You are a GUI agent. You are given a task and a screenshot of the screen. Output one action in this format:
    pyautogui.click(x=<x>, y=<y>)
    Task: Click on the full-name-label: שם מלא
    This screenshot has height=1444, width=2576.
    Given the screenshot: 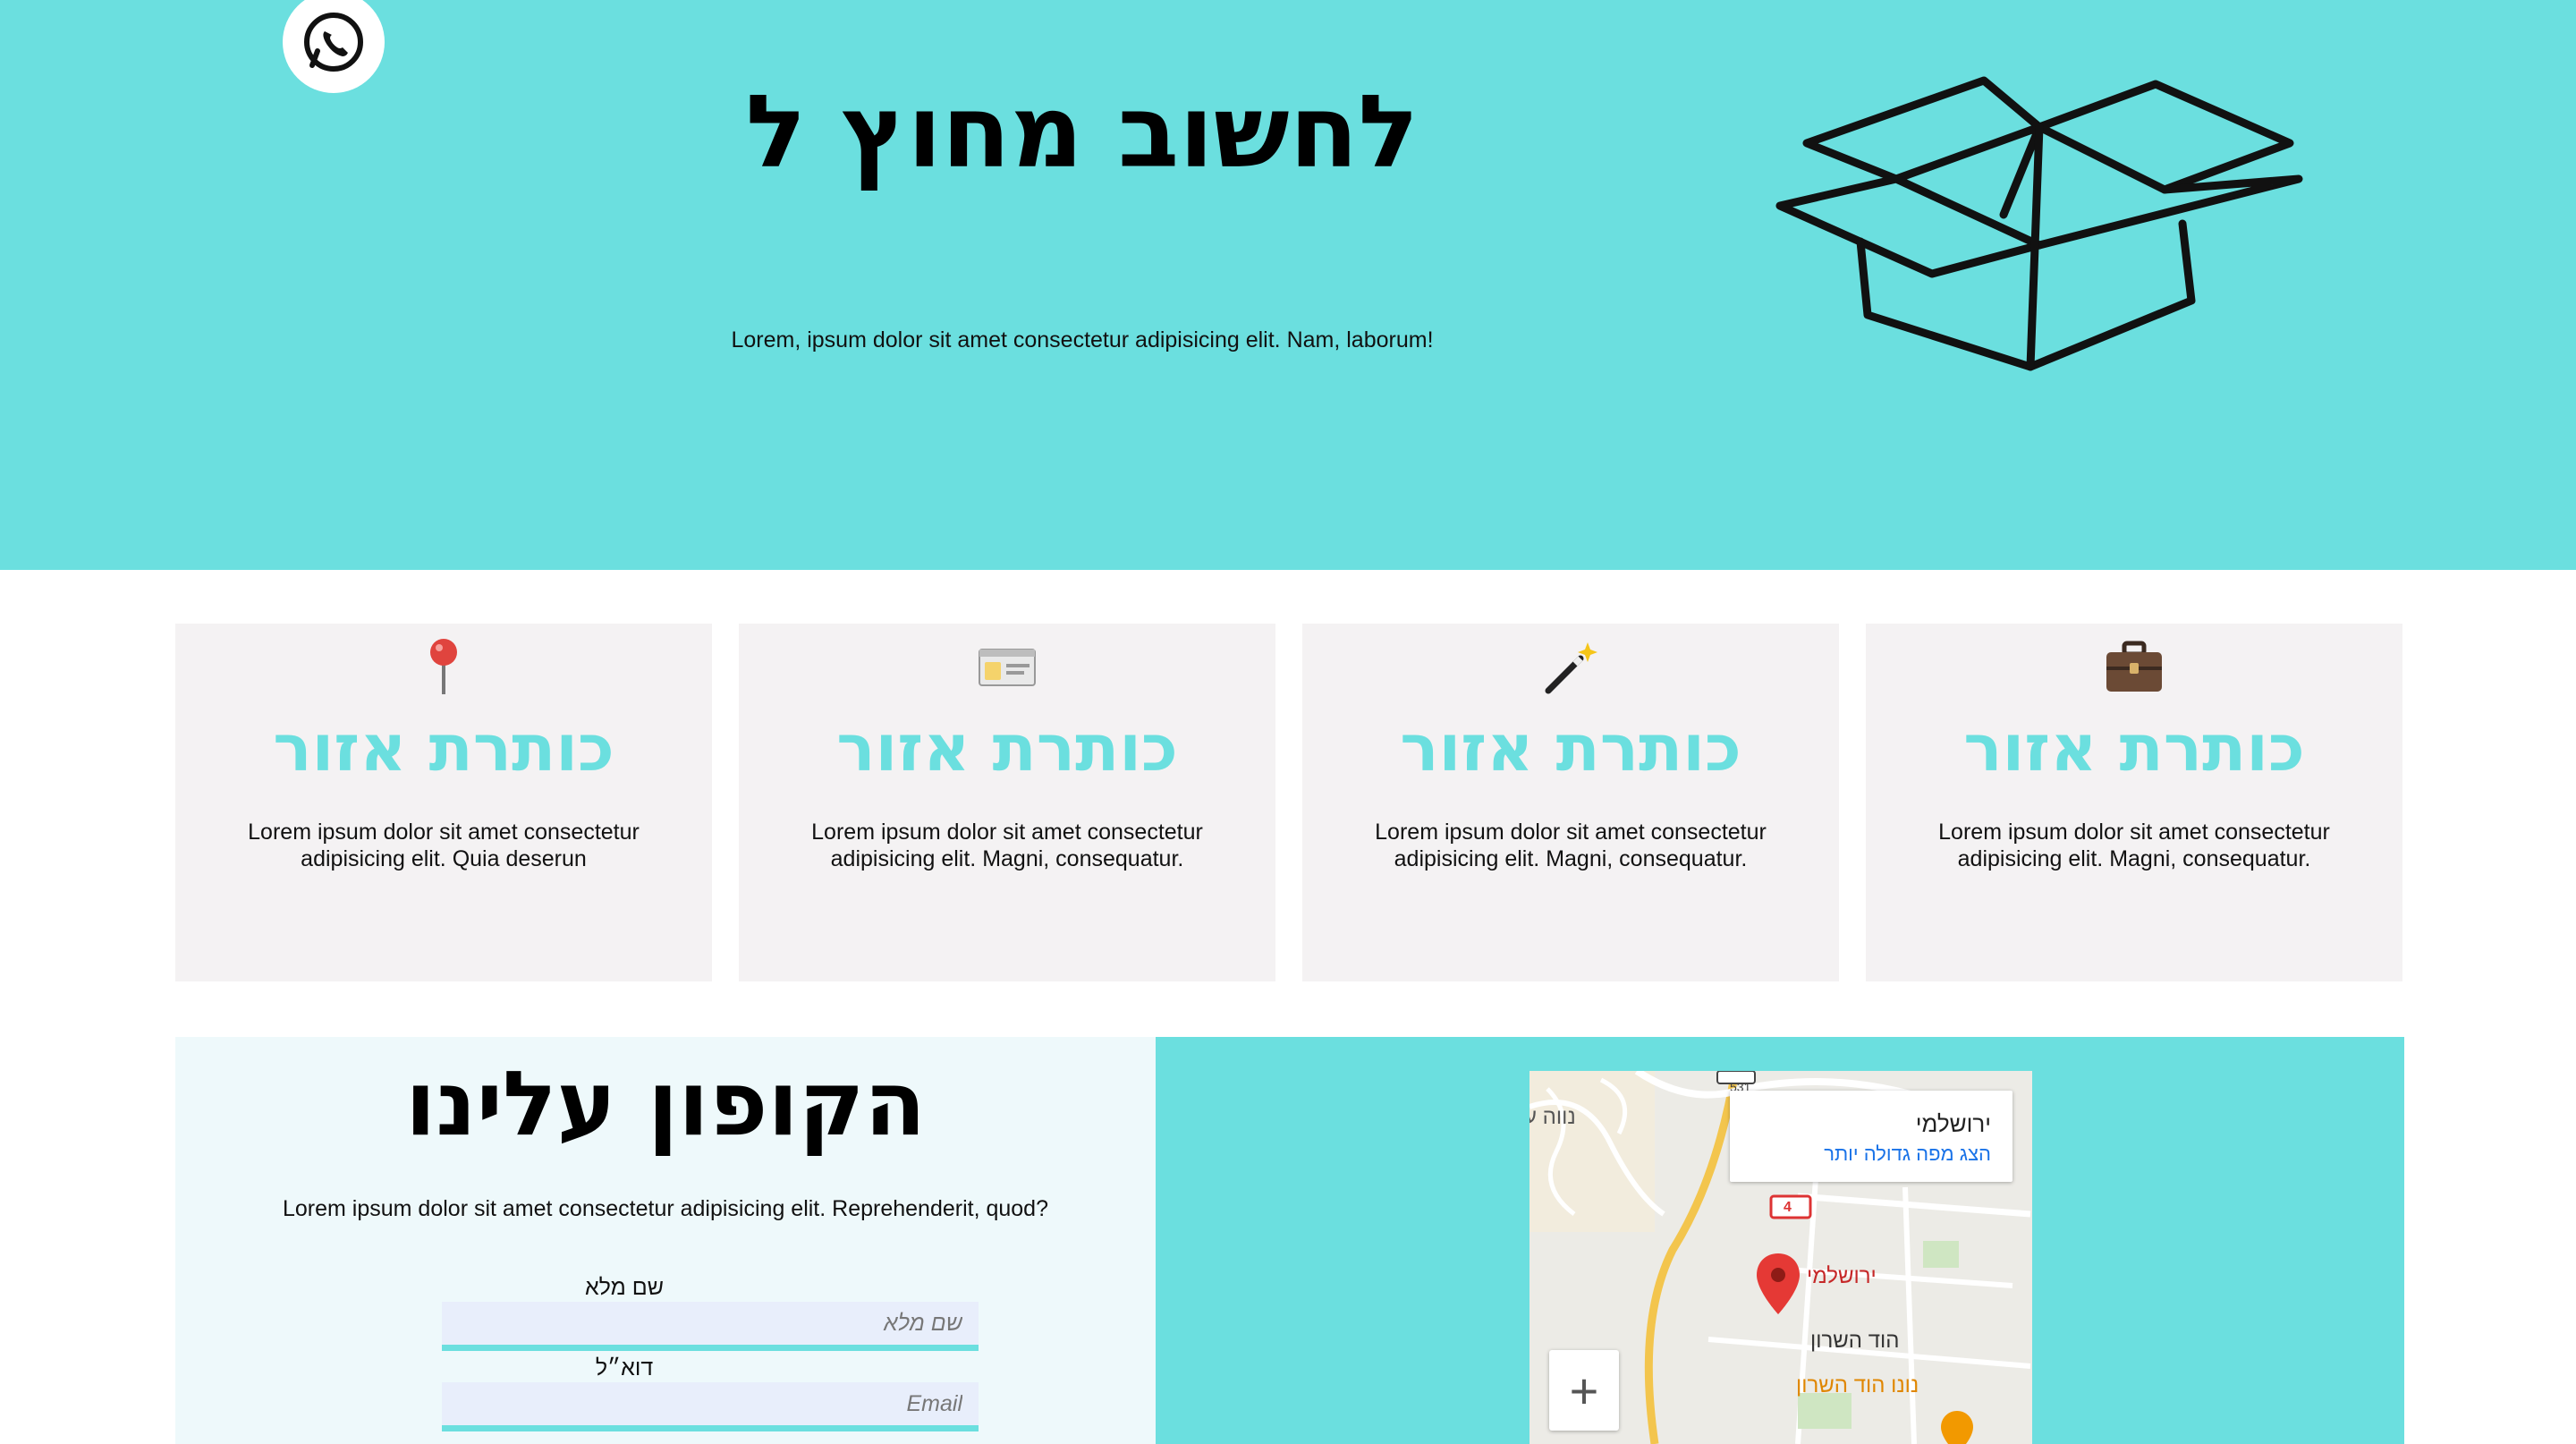 What is the action you would take?
    pyautogui.click(x=624, y=1287)
    